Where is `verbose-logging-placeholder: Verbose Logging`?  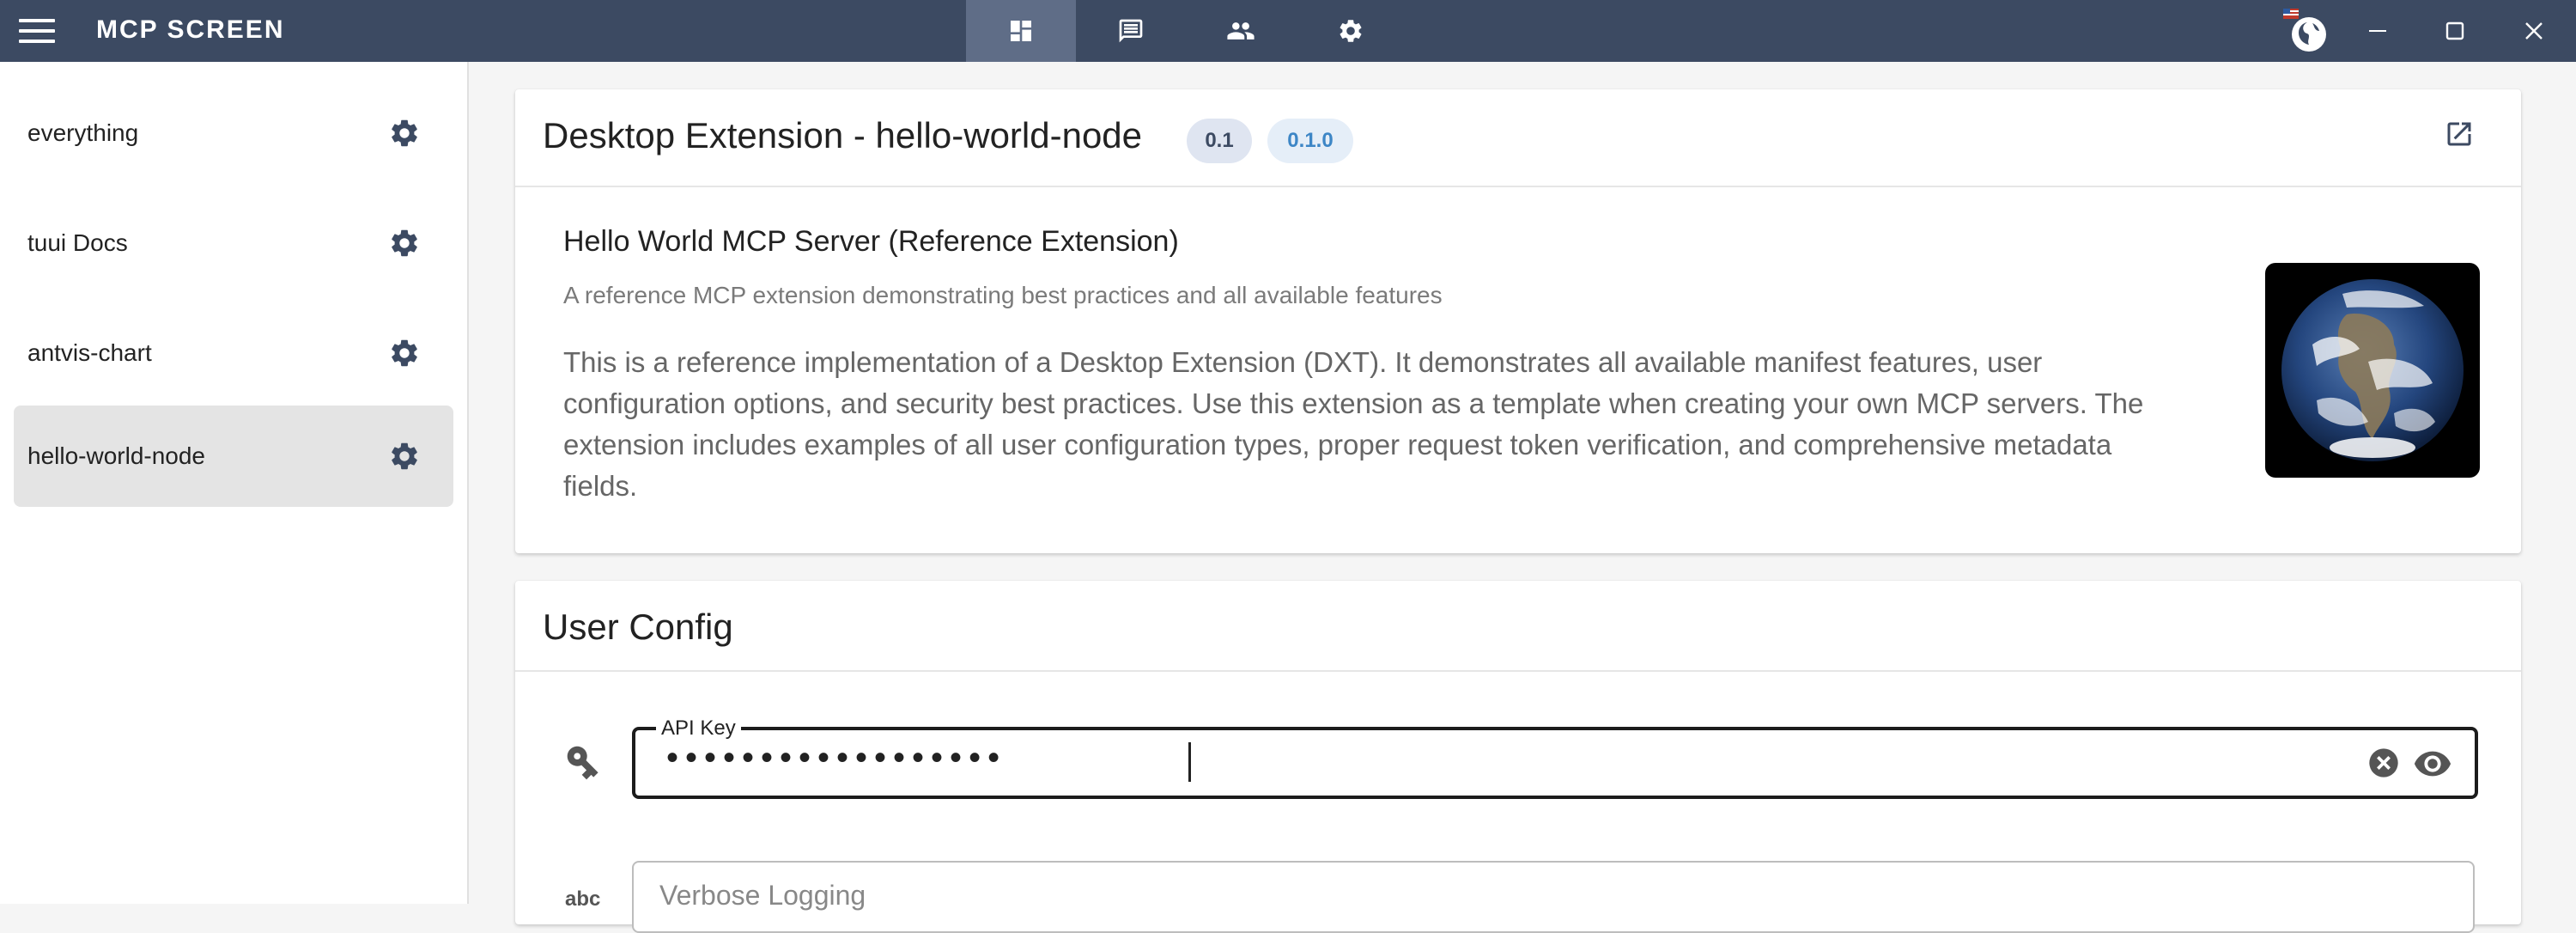
verbose-logging-placeholder: Verbose Logging is located at coordinates (762, 895).